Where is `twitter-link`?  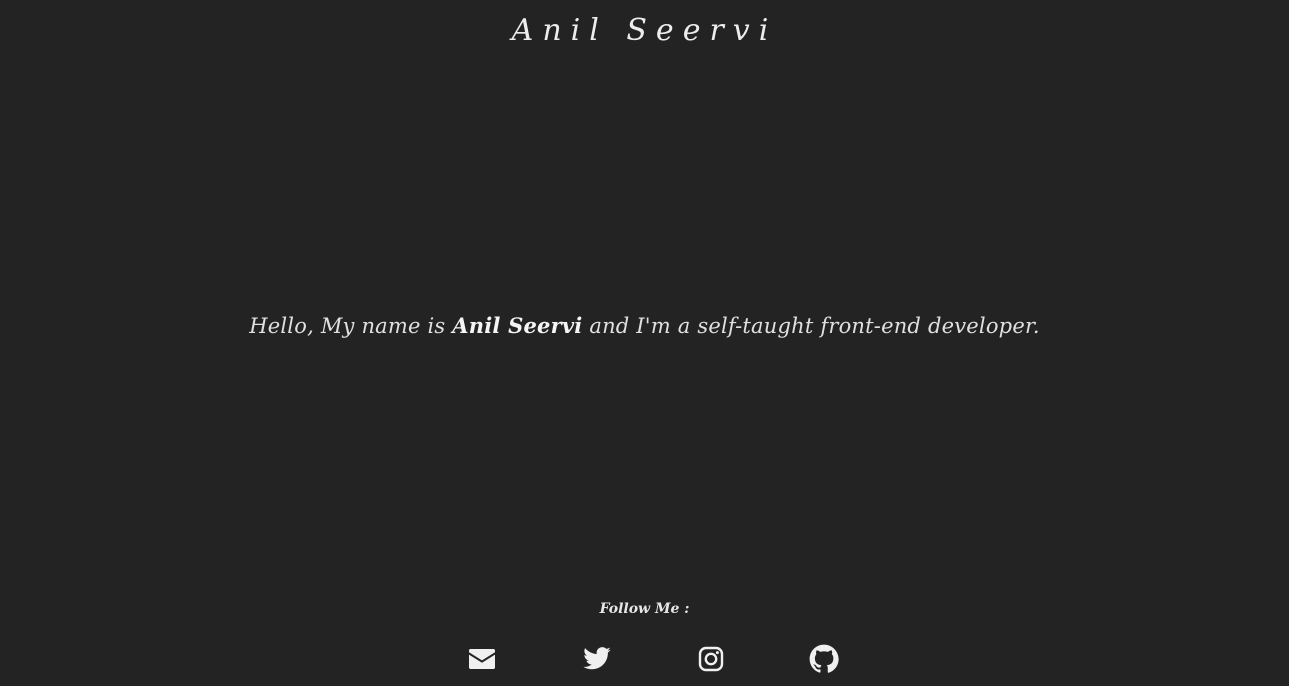
twitter-link is located at coordinates (597, 659).